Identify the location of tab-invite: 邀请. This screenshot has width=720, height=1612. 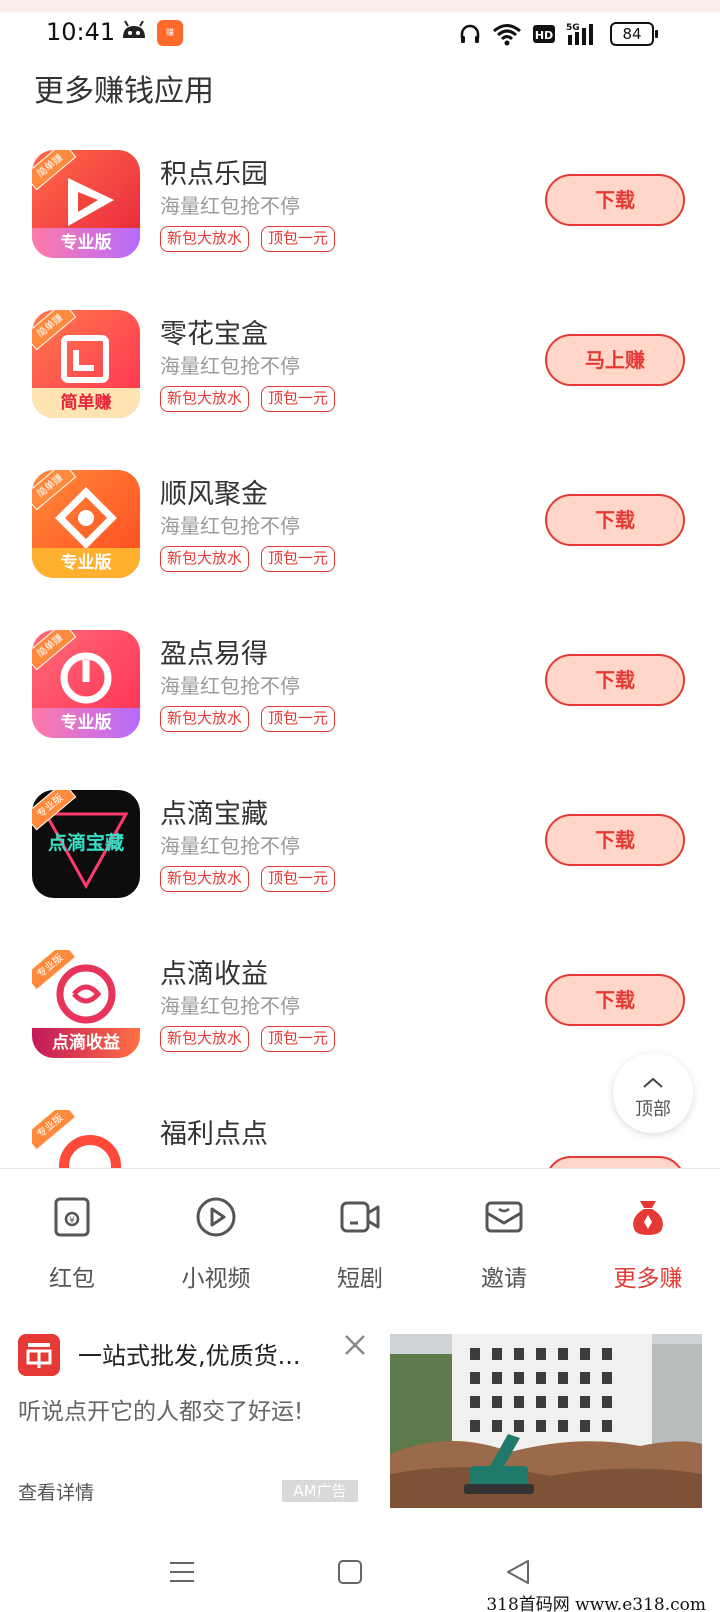
(504, 1233).